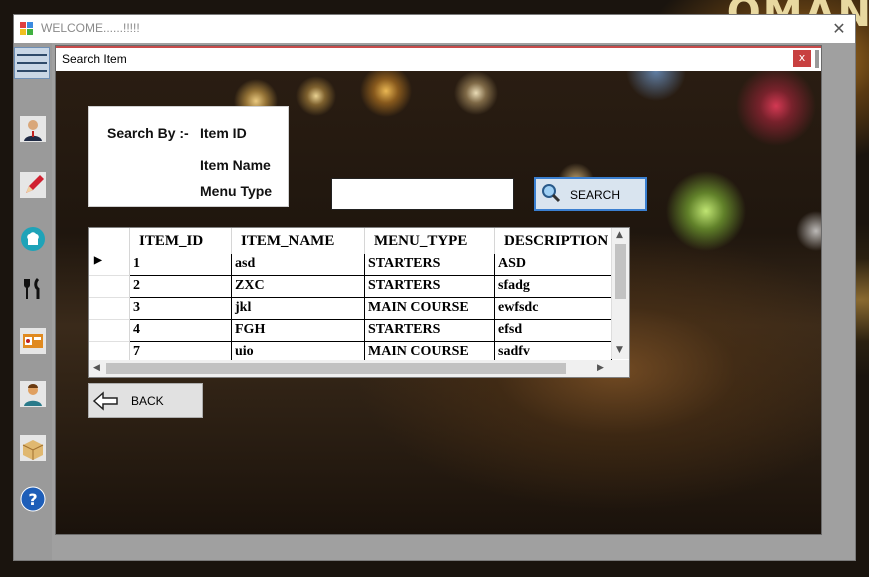 The image size is (869, 577). Describe the element at coordinates (620, 271) in the screenshot. I see `vertical-scroll-thumb` at that location.